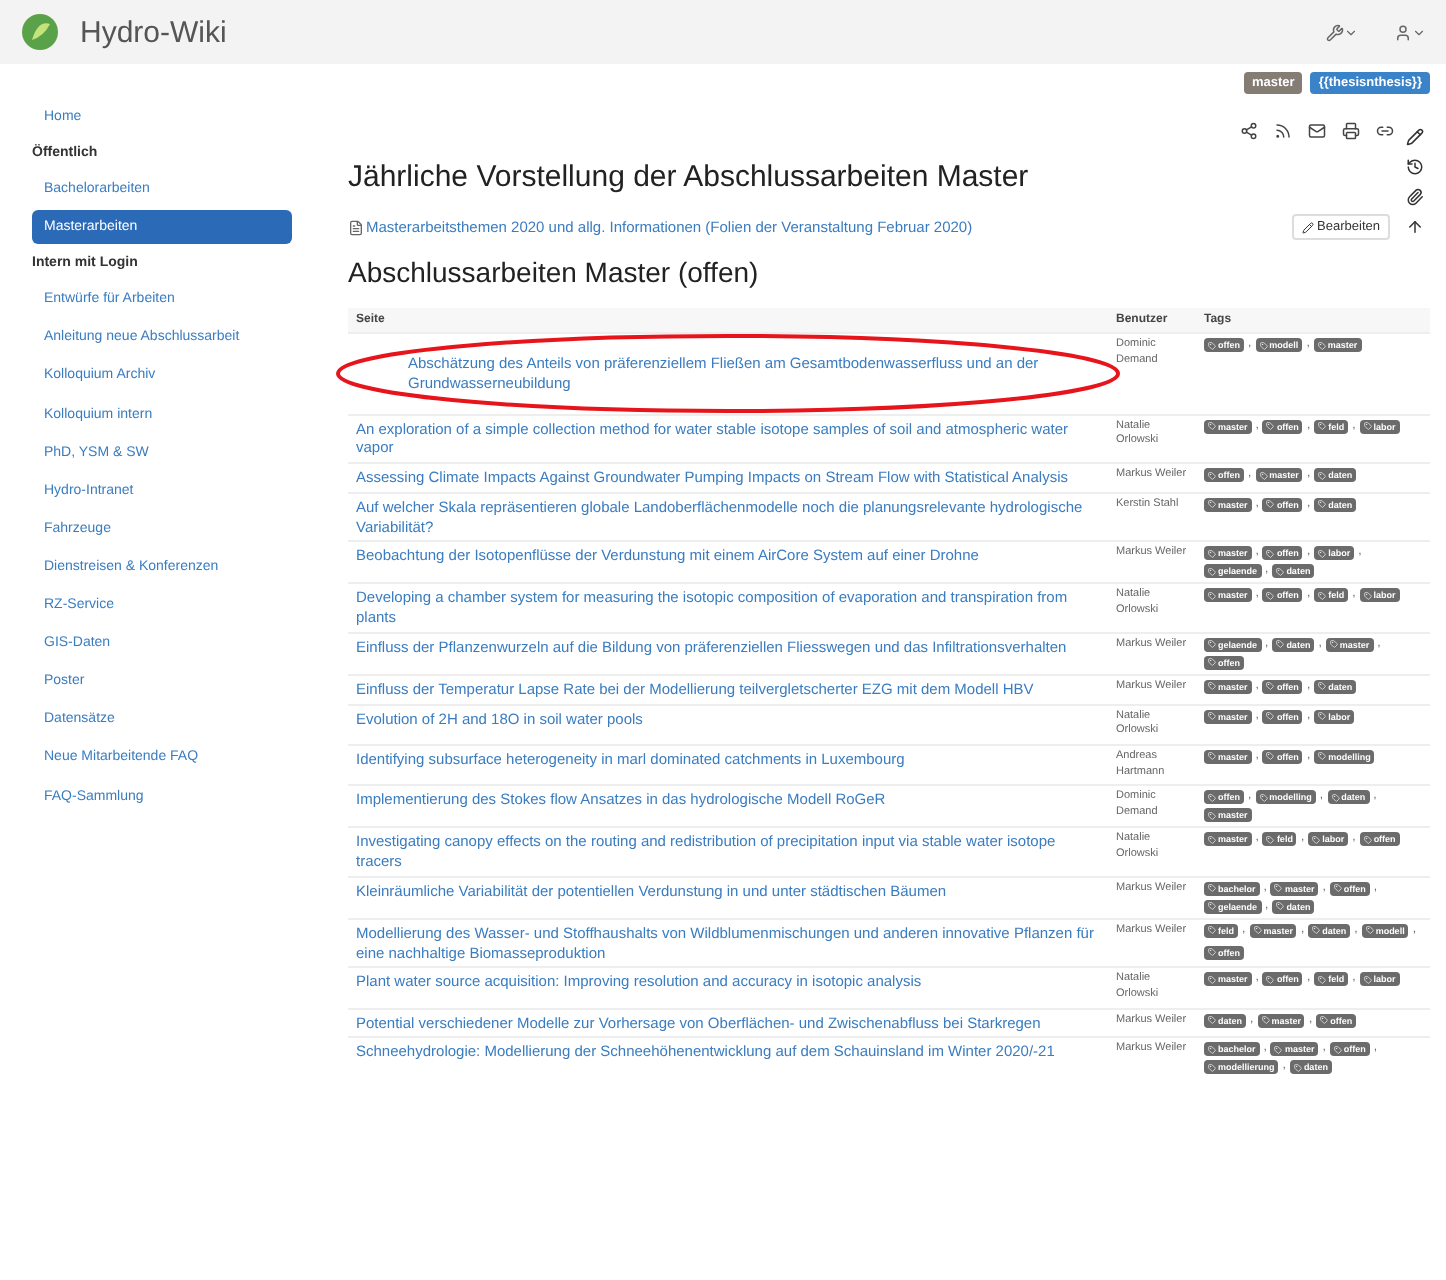 The height and width of the screenshot is (1280, 1446). I want to click on link-icon, so click(1385, 131).